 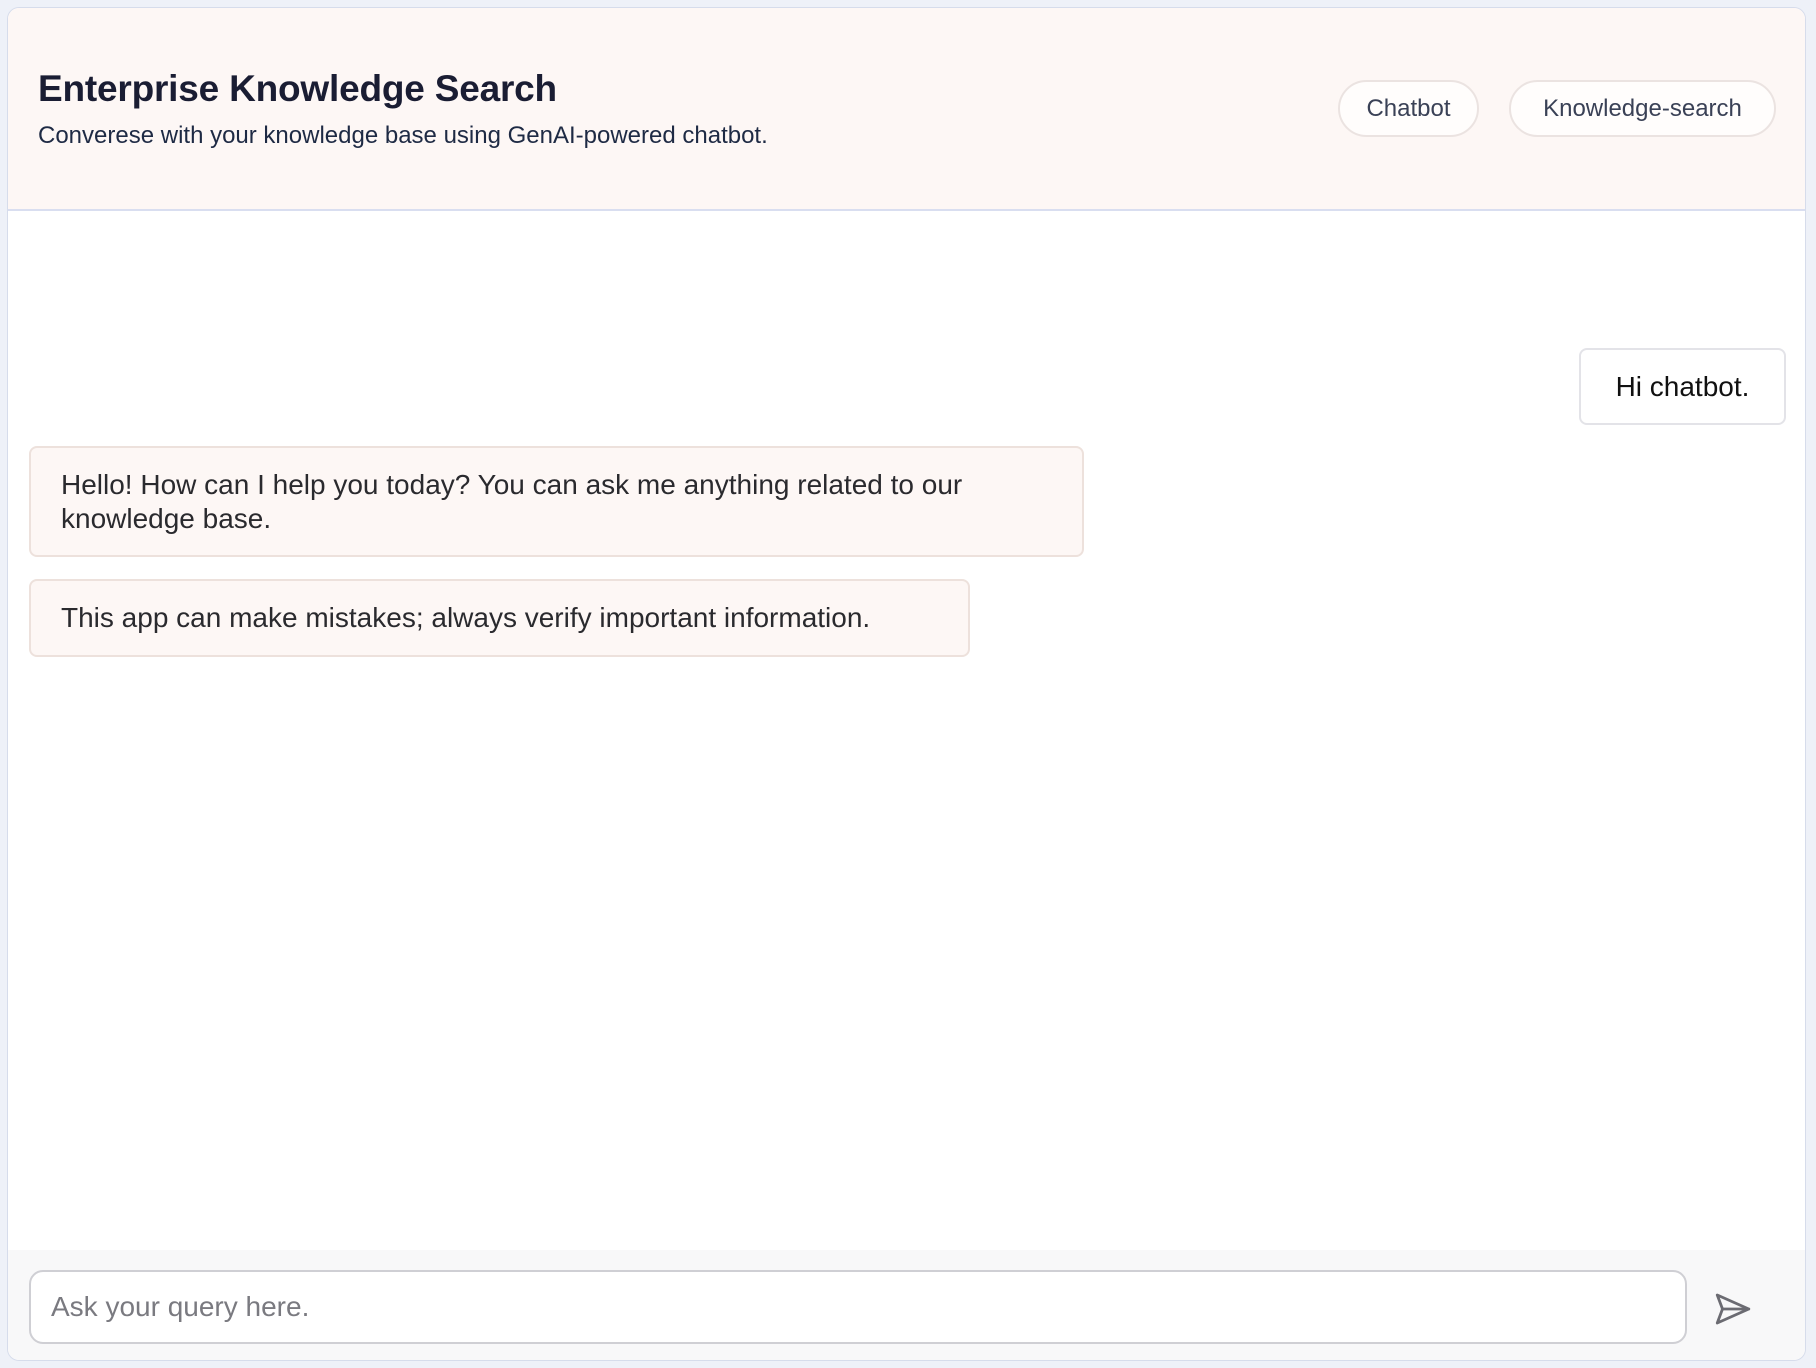 I want to click on composer, so click(x=906, y=1305).